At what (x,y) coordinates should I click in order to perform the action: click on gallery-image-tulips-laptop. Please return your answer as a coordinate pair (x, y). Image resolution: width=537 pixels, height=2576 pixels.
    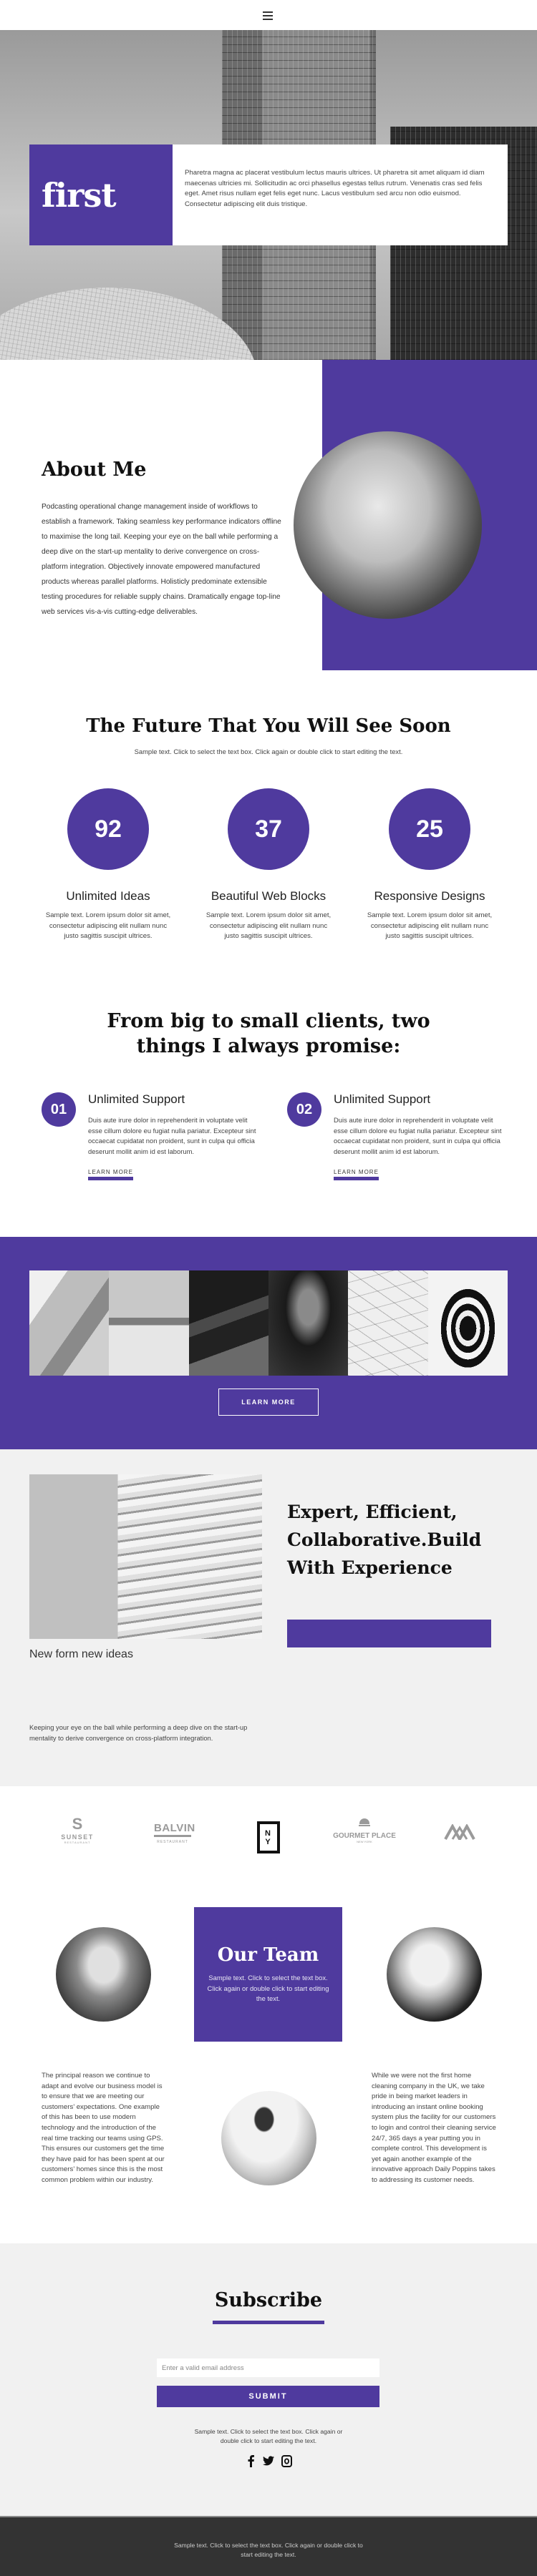
    Looking at the image, I should click on (149, 1323).